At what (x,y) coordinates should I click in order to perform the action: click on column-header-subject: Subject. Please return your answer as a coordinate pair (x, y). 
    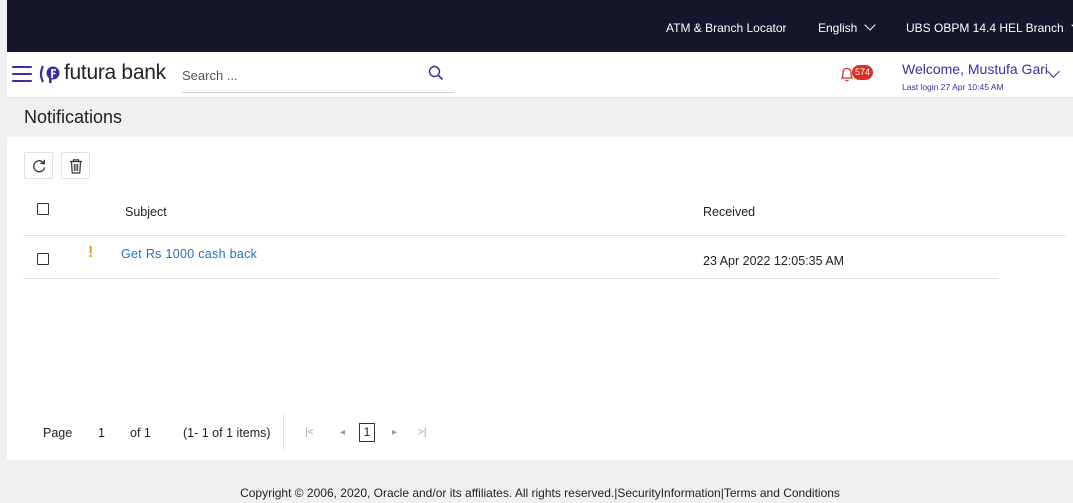
    Looking at the image, I should click on (146, 212).